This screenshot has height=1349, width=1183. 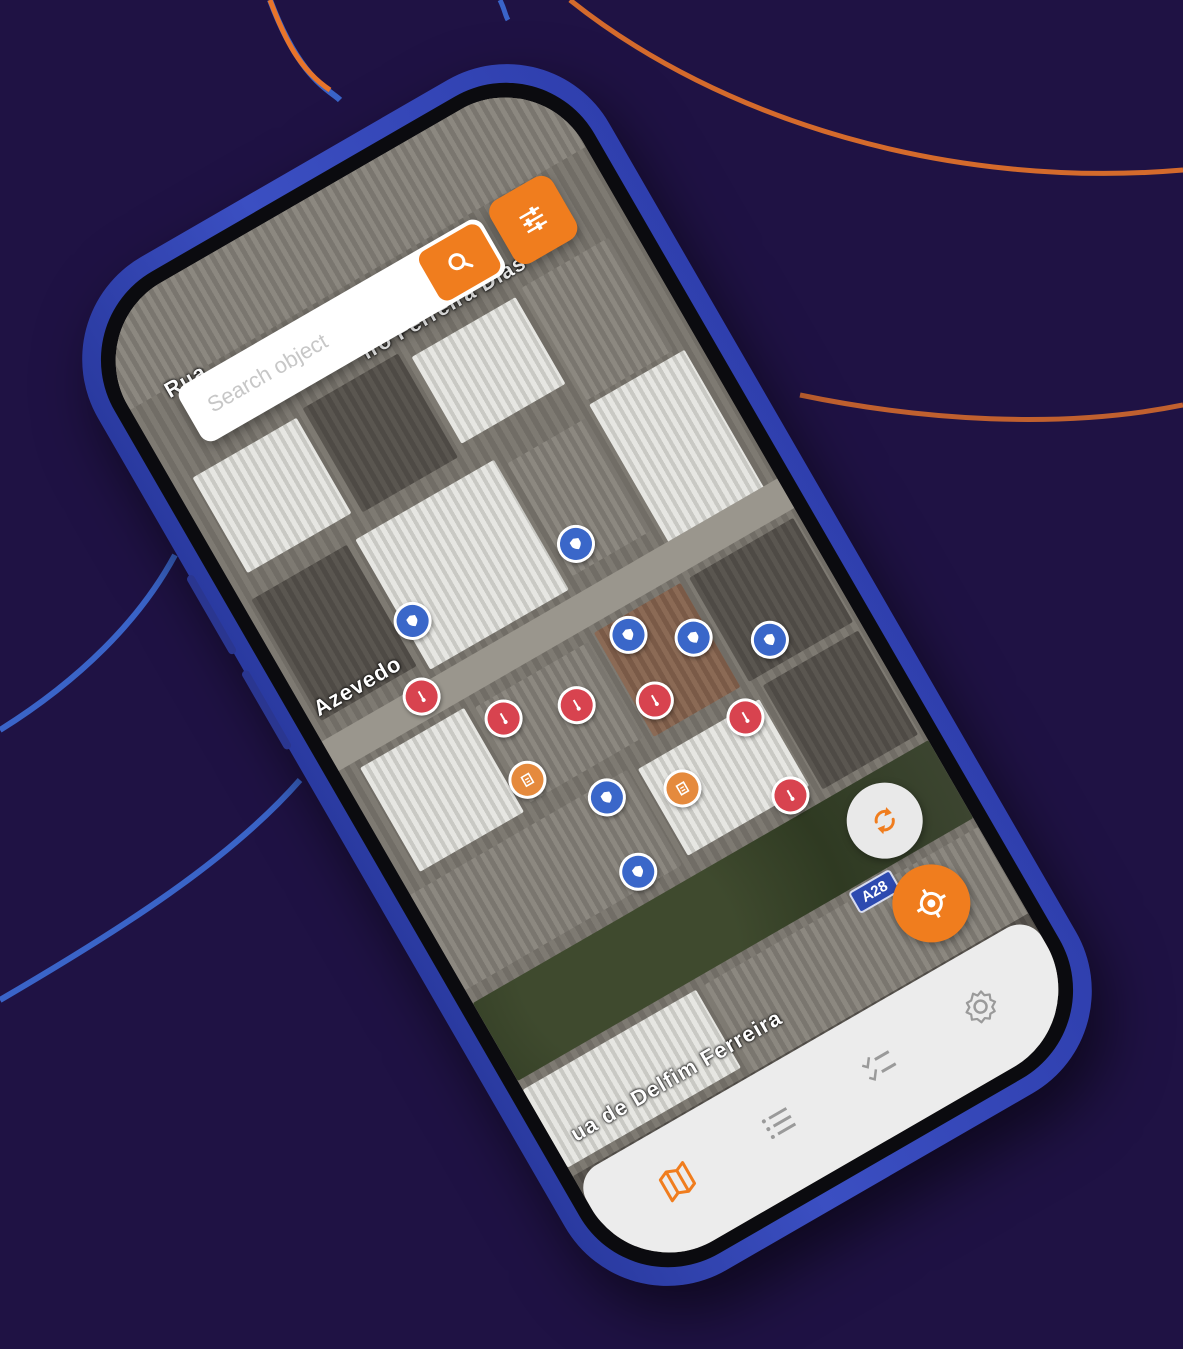 What do you see at coordinates (884, 821) in the screenshot?
I see `refresh-icon` at bounding box center [884, 821].